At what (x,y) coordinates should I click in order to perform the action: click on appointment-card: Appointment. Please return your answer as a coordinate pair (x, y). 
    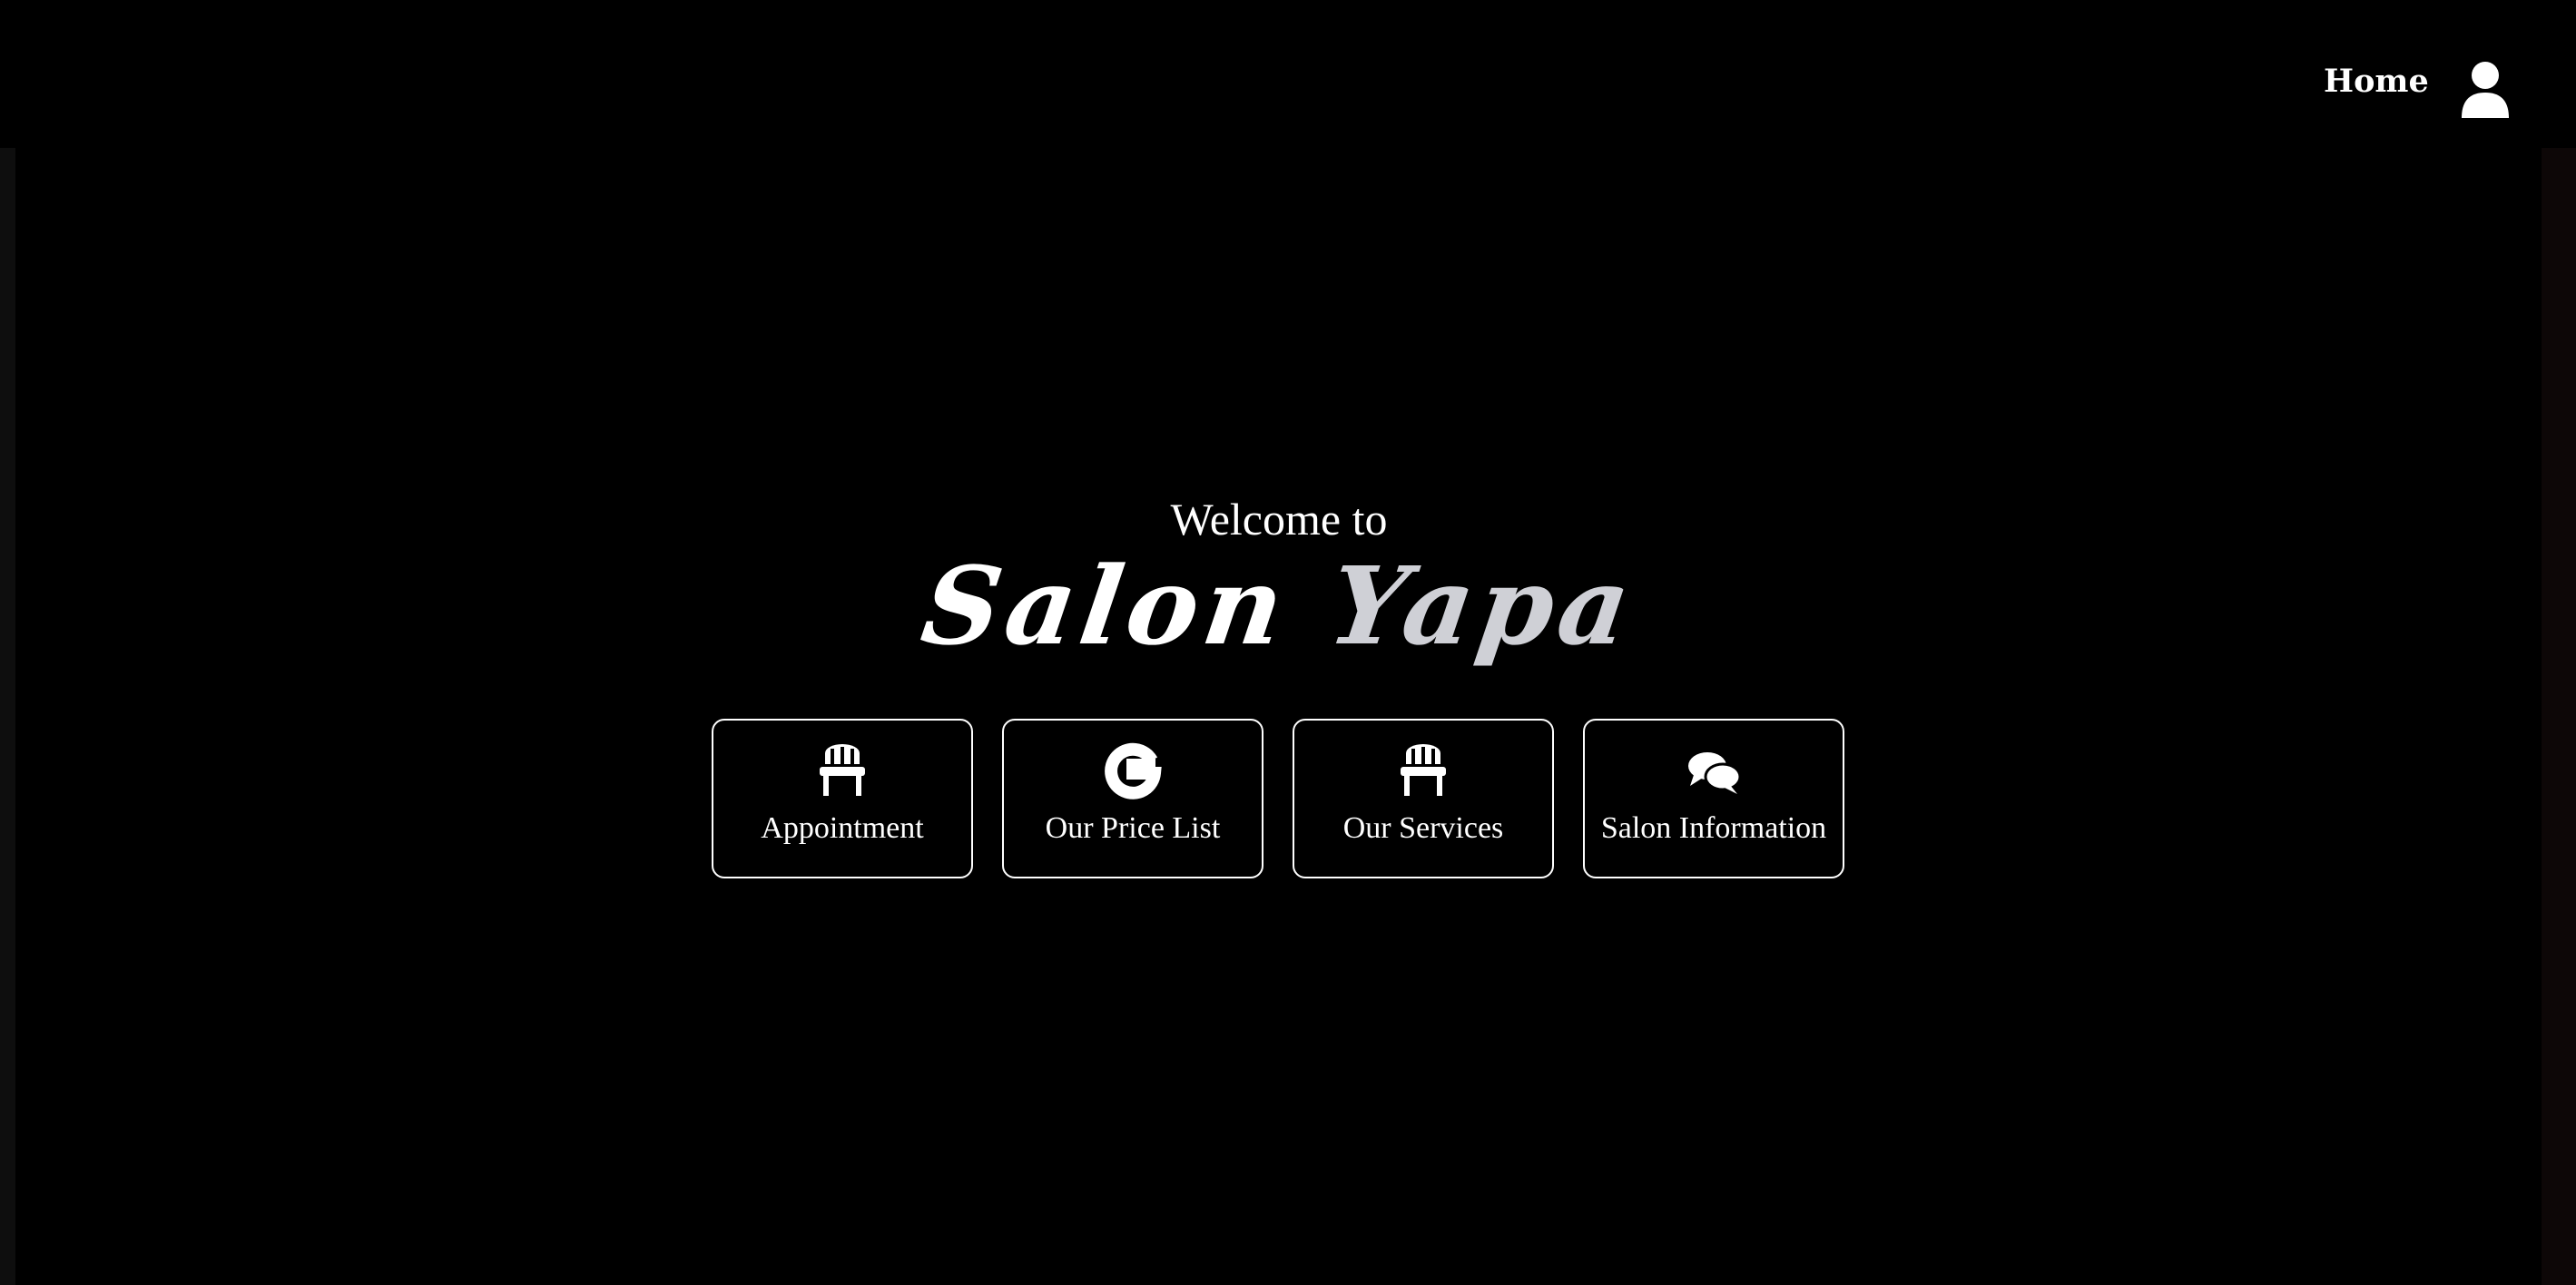
    Looking at the image, I should click on (842, 798).